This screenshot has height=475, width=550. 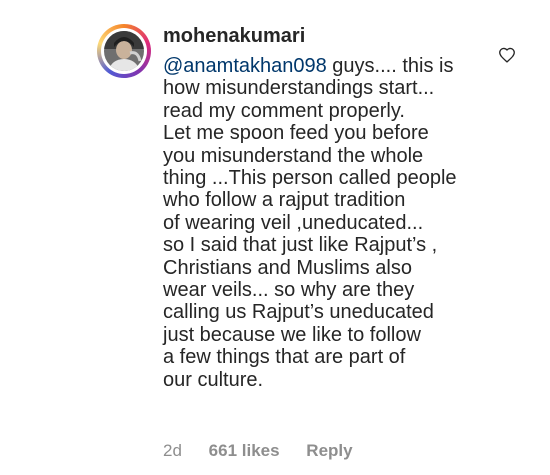 I want to click on avatar-photo, so click(x=124, y=51).